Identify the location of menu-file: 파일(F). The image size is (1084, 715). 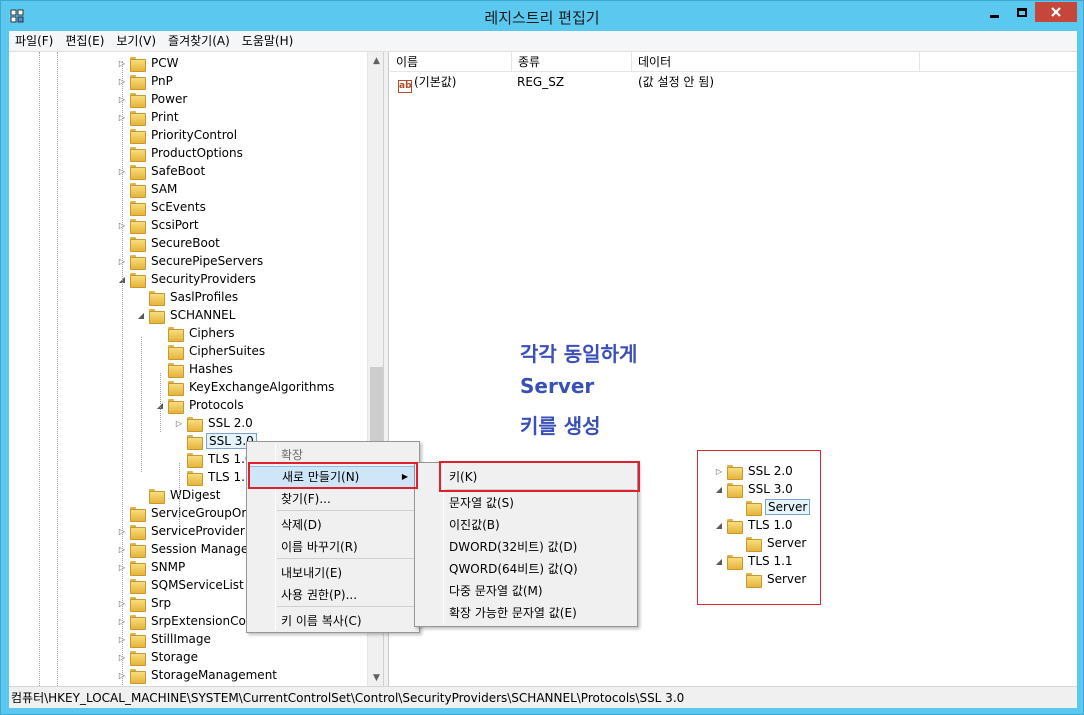
(34, 41).